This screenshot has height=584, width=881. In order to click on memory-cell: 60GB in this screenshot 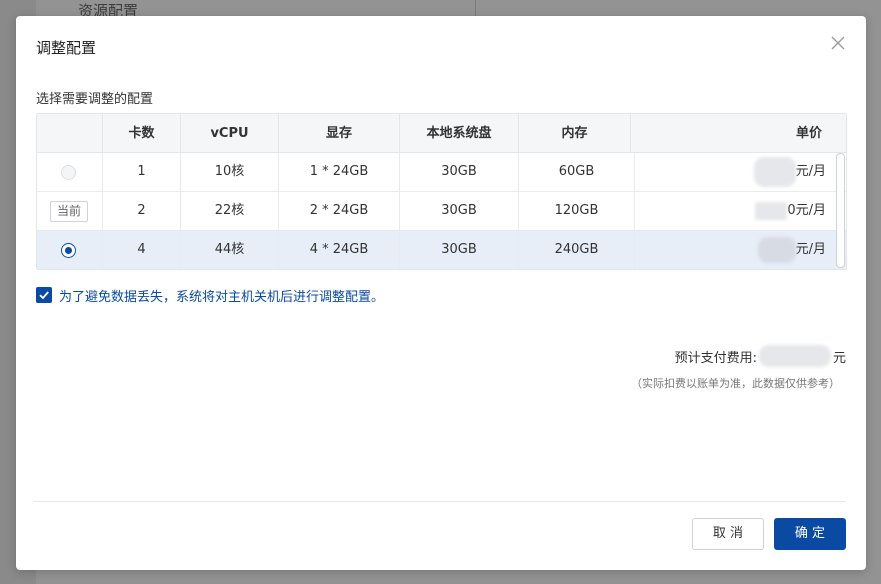, I will do `click(577, 172)`.